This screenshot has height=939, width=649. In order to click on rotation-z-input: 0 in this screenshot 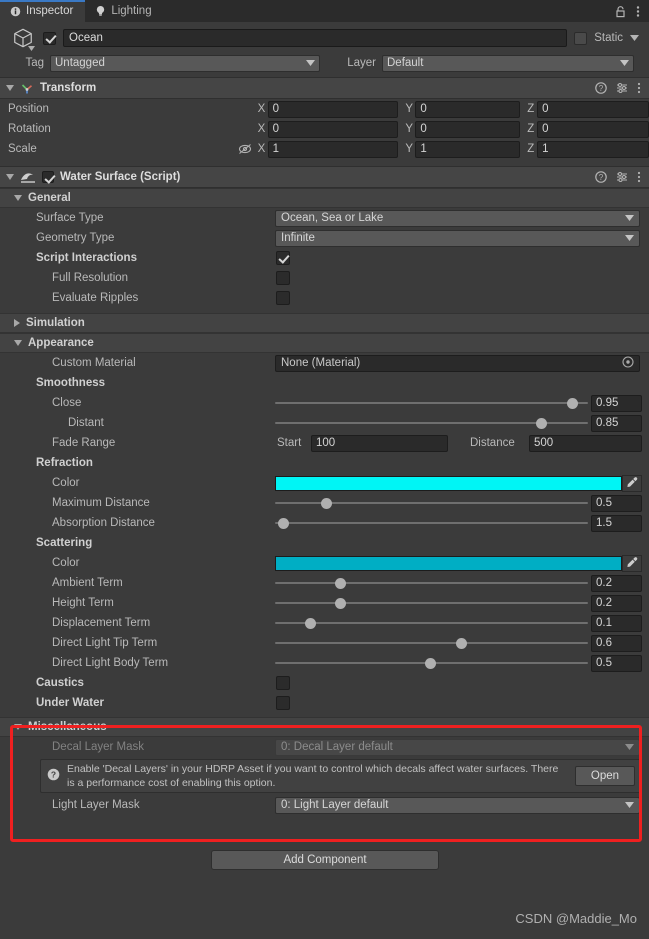, I will do `click(593, 129)`.